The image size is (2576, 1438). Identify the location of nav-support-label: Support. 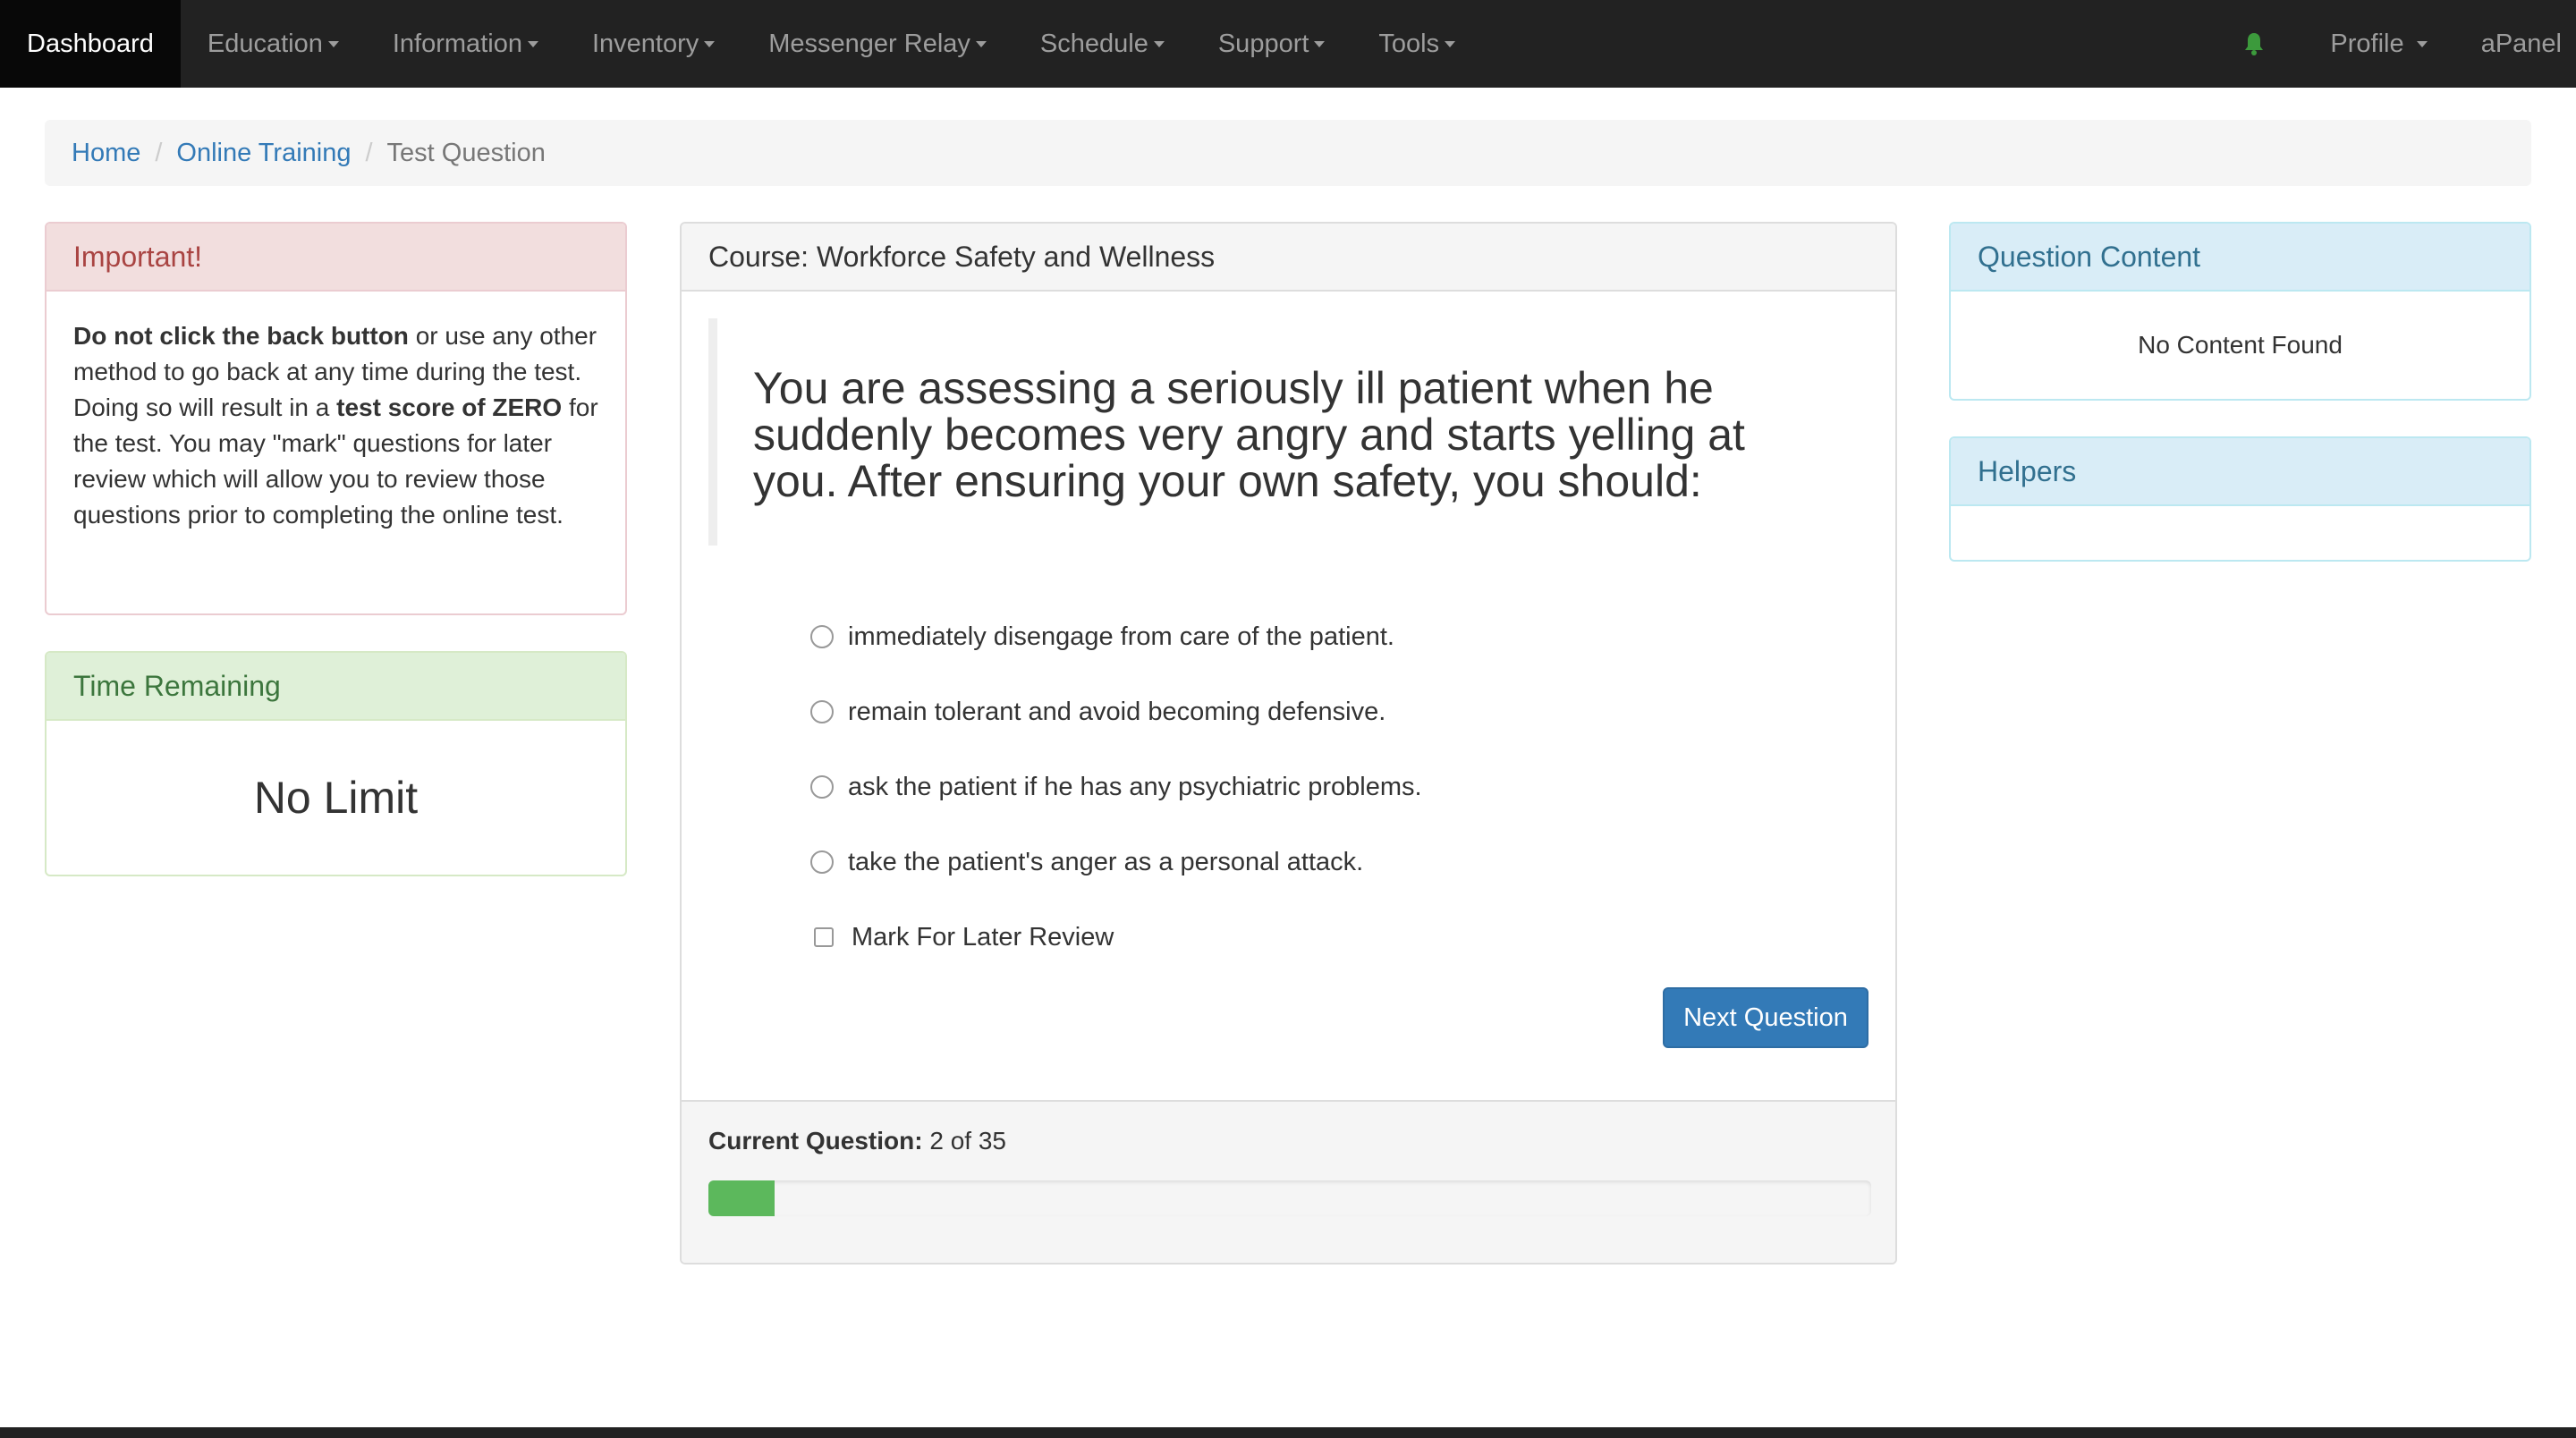
(1263, 43).